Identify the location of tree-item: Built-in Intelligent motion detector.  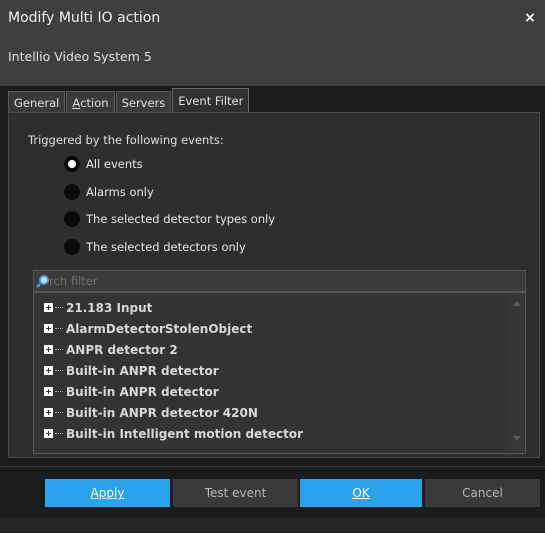
(173, 433).